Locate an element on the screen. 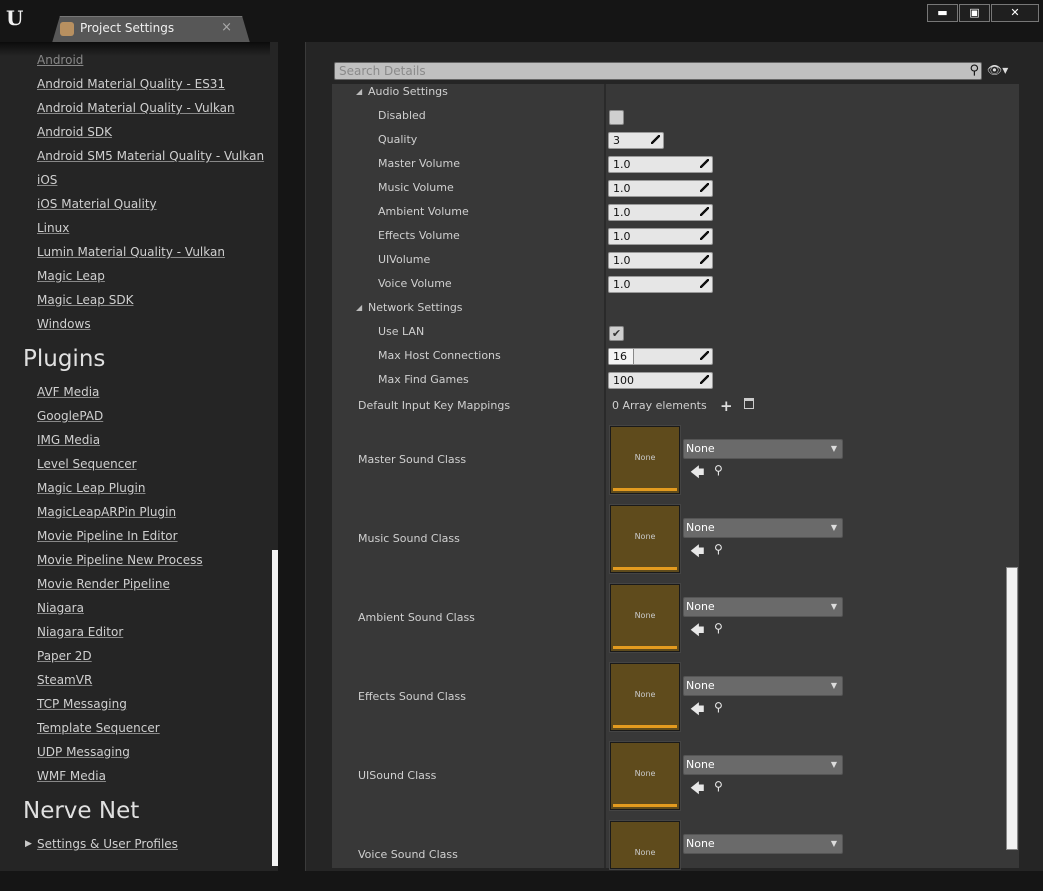 Image resolution: width=1043 pixels, height=891 pixels. sidebar-item-plugin: Movie Pipeline In Editor is located at coordinates (107, 536).